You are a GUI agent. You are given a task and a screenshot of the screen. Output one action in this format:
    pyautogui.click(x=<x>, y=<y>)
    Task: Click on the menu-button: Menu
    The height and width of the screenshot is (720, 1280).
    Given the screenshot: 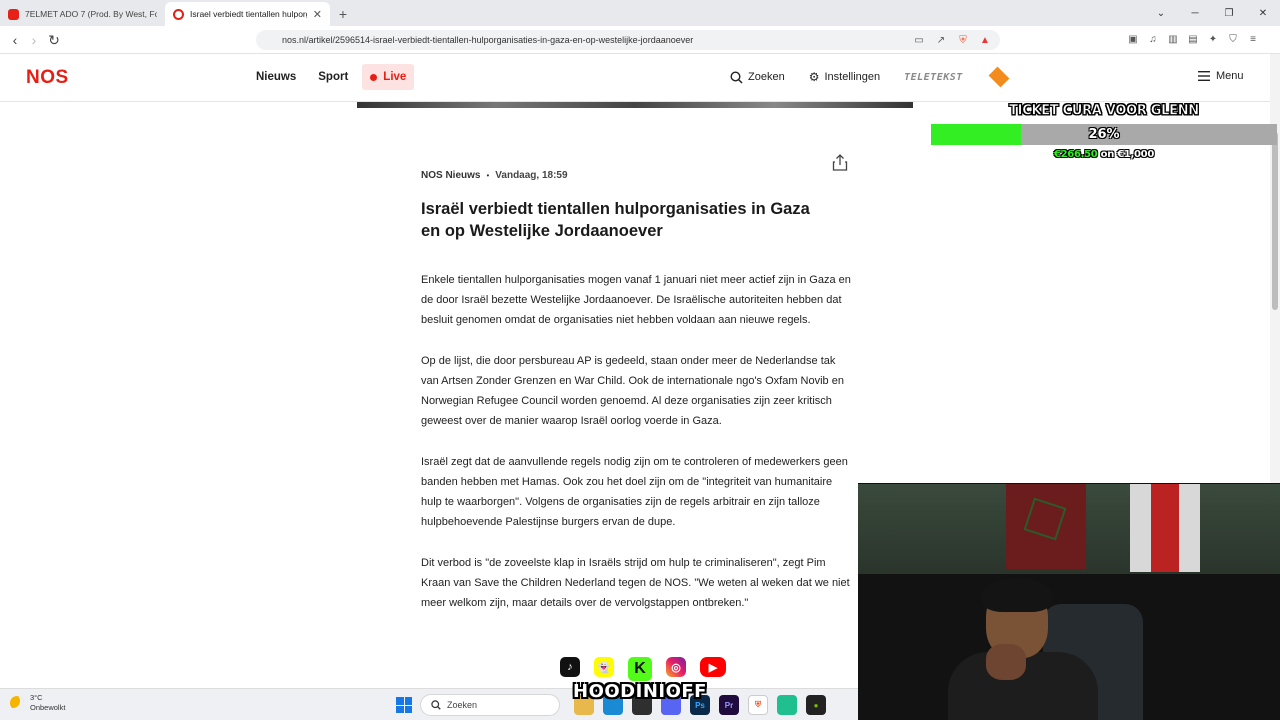 What is the action you would take?
    pyautogui.click(x=1221, y=76)
    